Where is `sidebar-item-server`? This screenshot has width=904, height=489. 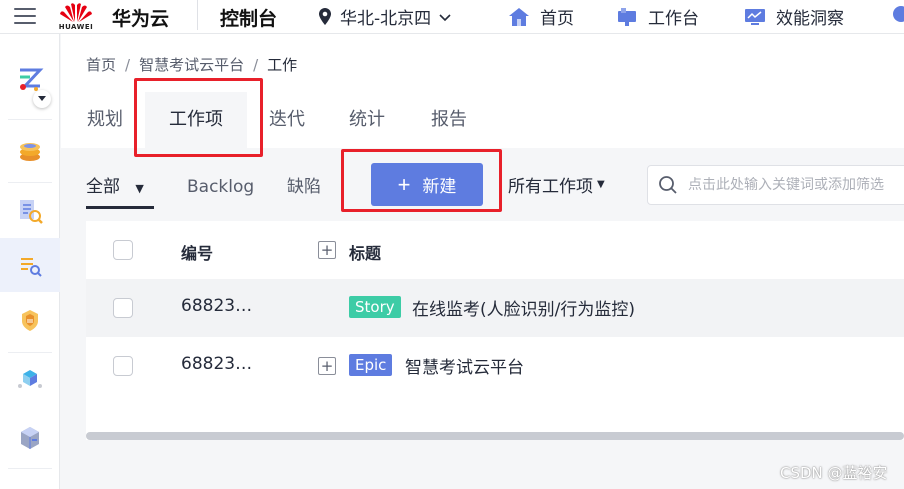
sidebar-item-server is located at coordinates (30, 438).